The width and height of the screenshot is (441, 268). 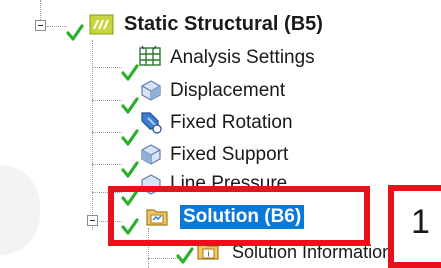 What do you see at coordinates (239, 216) in the screenshot?
I see `highlight-box` at bounding box center [239, 216].